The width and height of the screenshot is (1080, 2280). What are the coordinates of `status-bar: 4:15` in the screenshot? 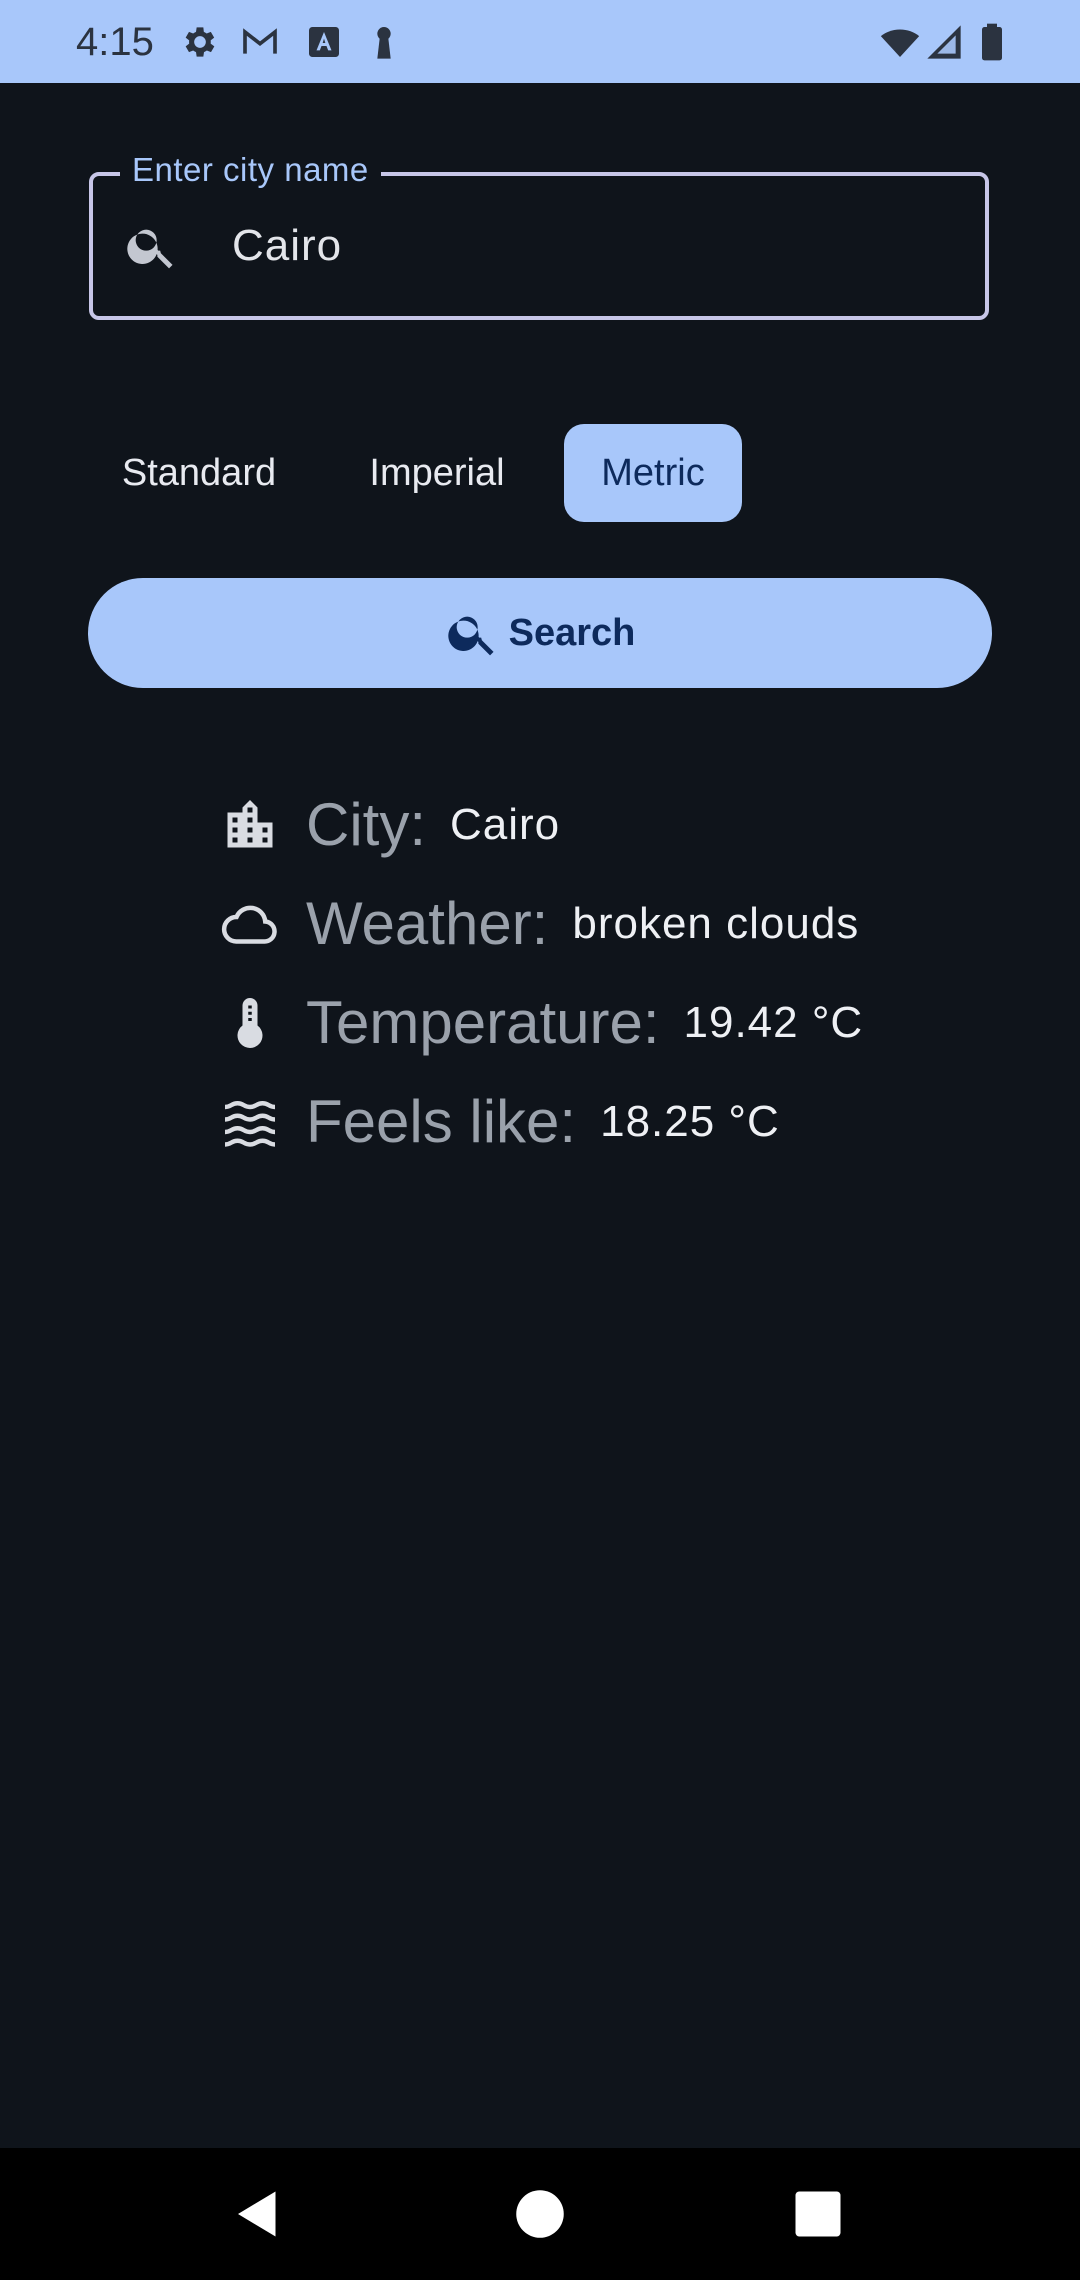 It's located at (540, 41).